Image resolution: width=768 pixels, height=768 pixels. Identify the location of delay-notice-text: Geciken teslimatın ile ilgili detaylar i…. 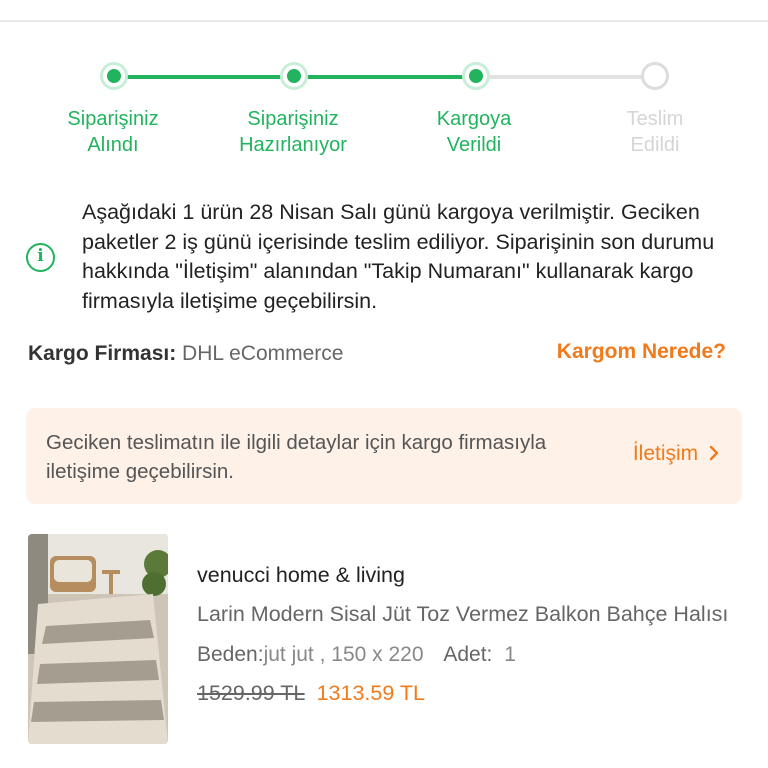
(296, 457).